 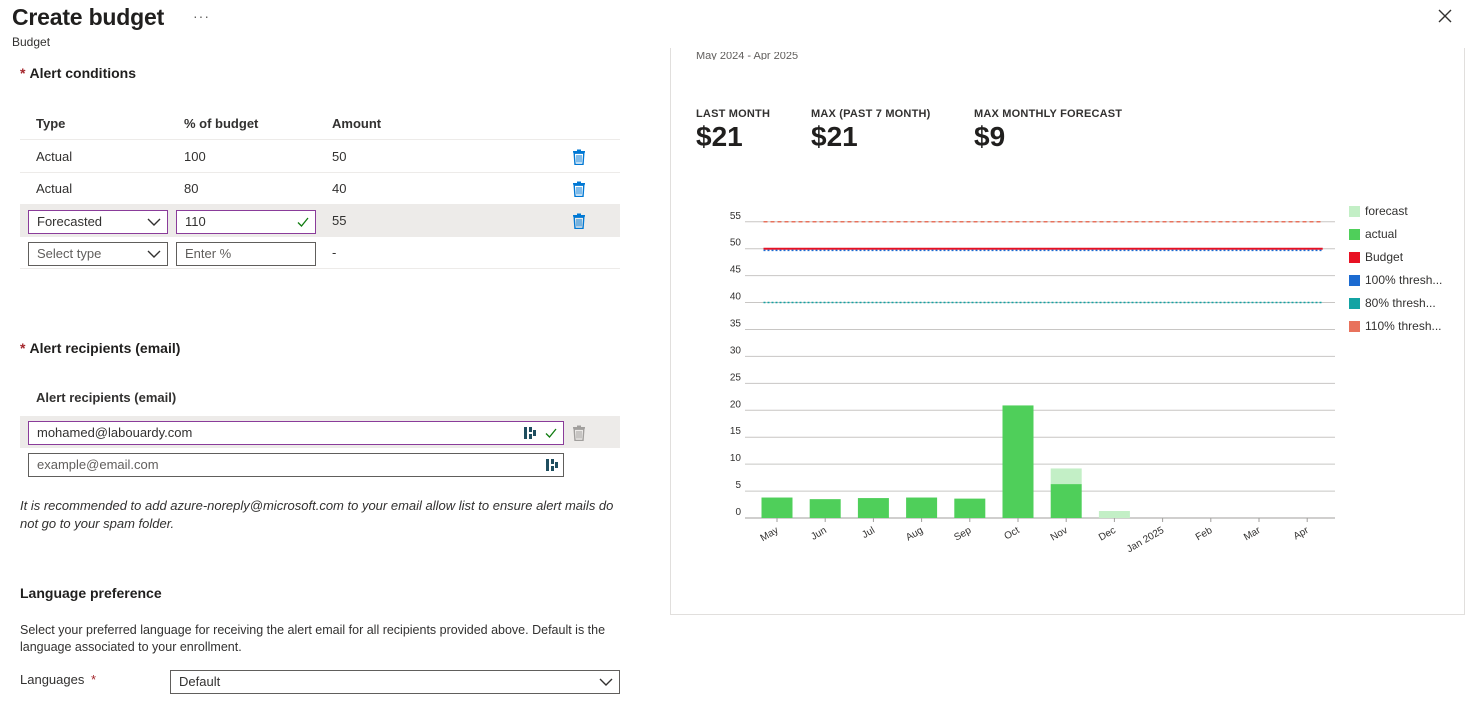 I want to click on languages-label-text: Languages, so click(x=52, y=679).